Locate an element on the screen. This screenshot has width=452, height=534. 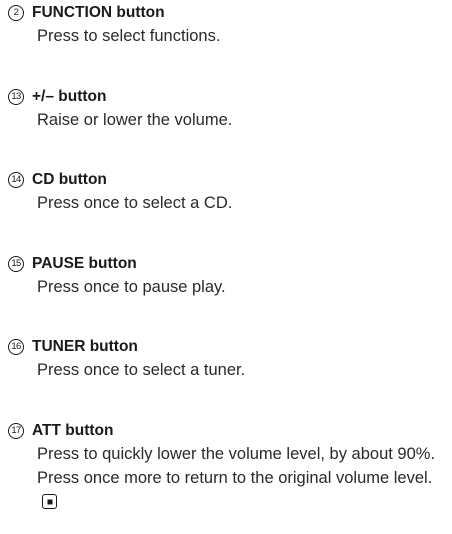
item-number: 14 is located at coordinates (16, 180).